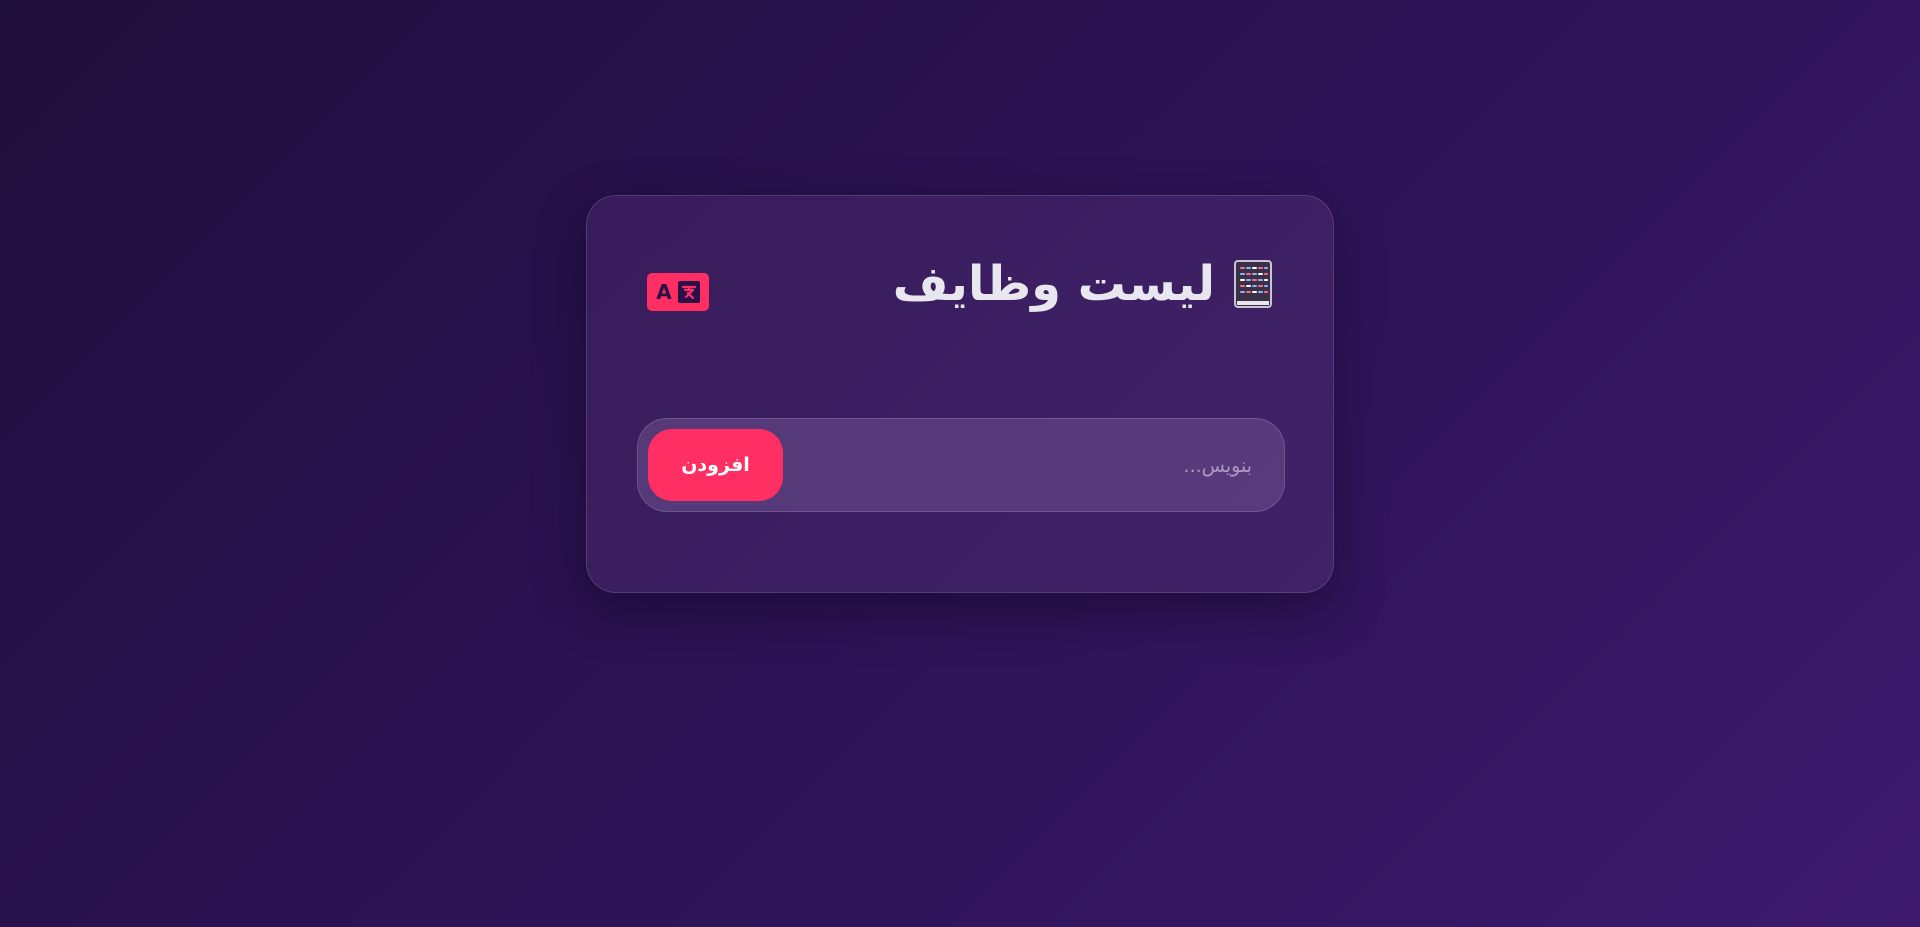  What do you see at coordinates (1253, 284) in the screenshot?
I see `notebook-icon` at bounding box center [1253, 284].